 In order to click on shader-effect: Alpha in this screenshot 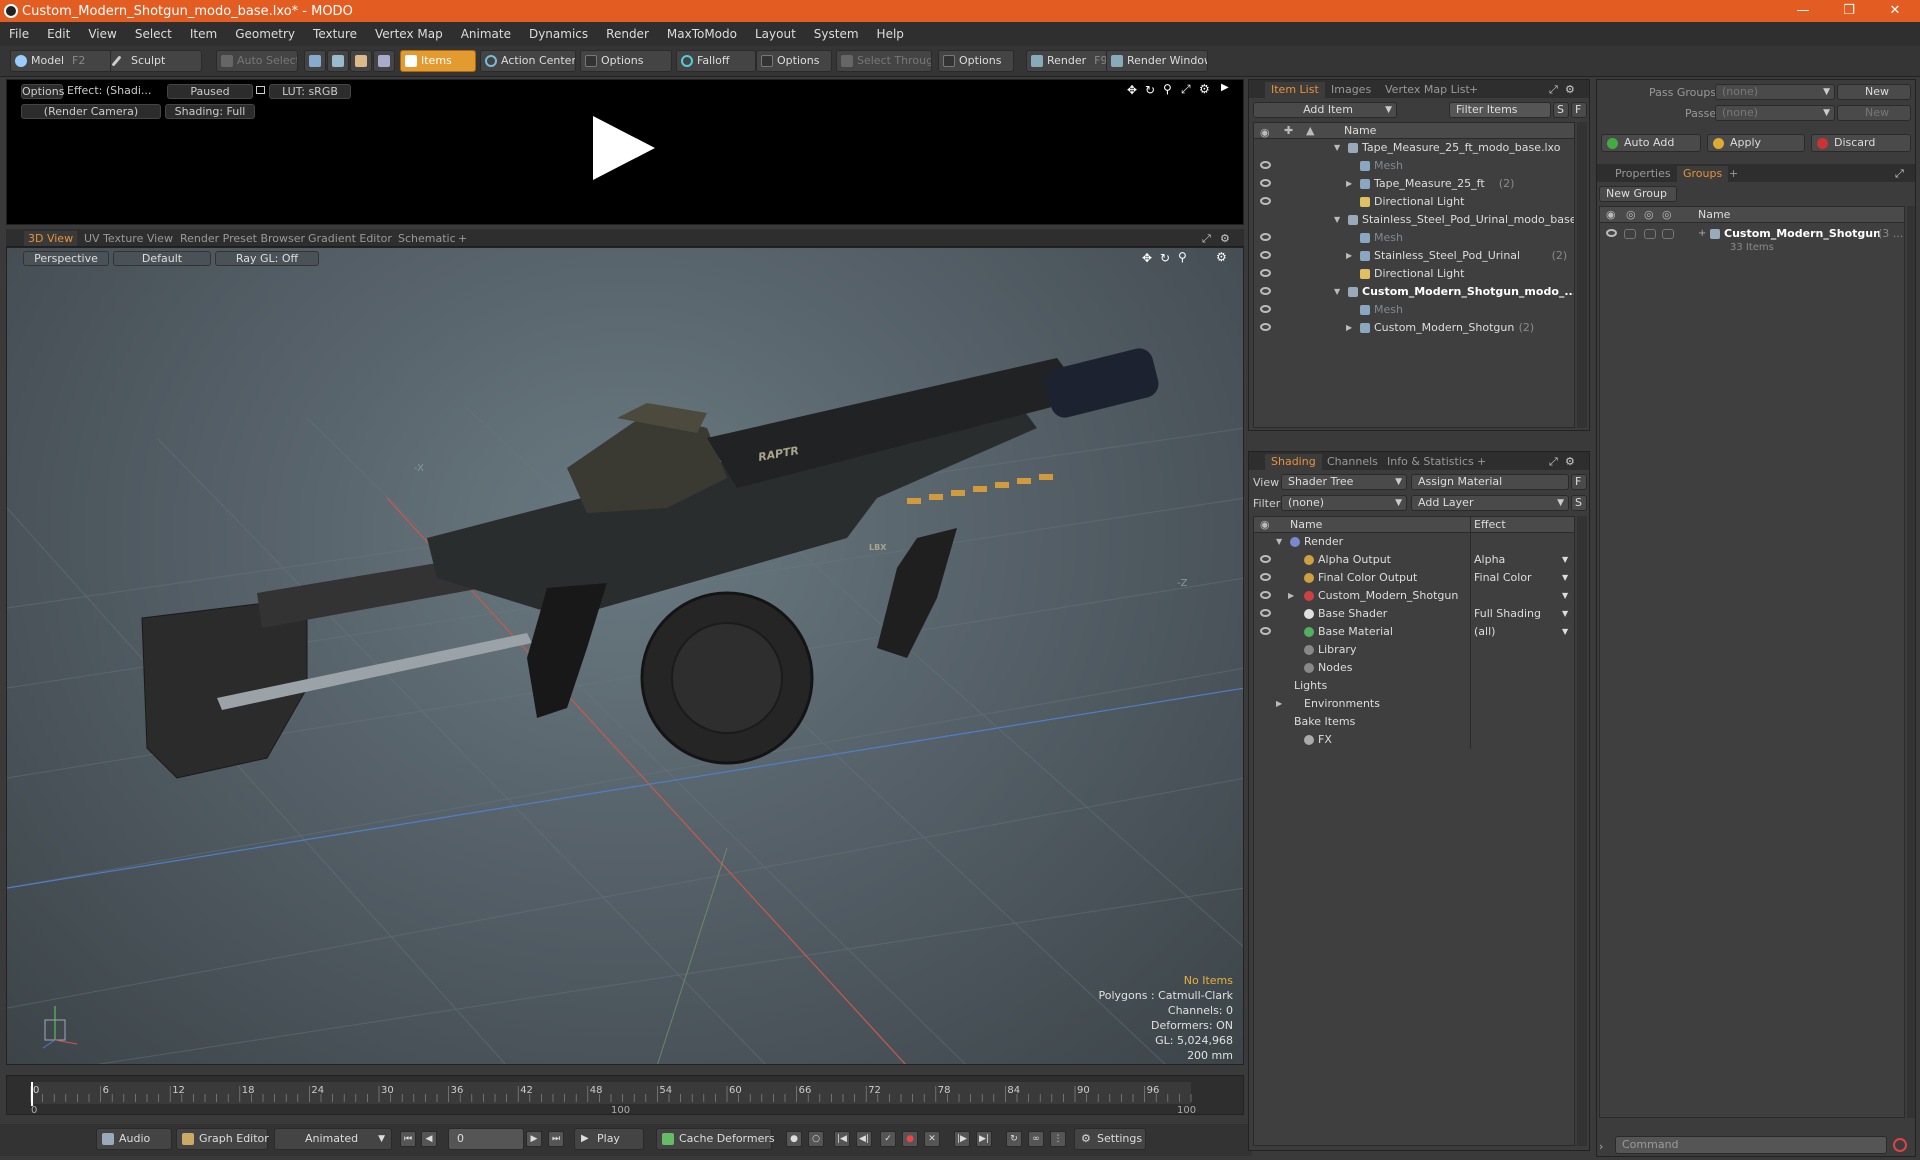, I will do `click(1521, 560)`.